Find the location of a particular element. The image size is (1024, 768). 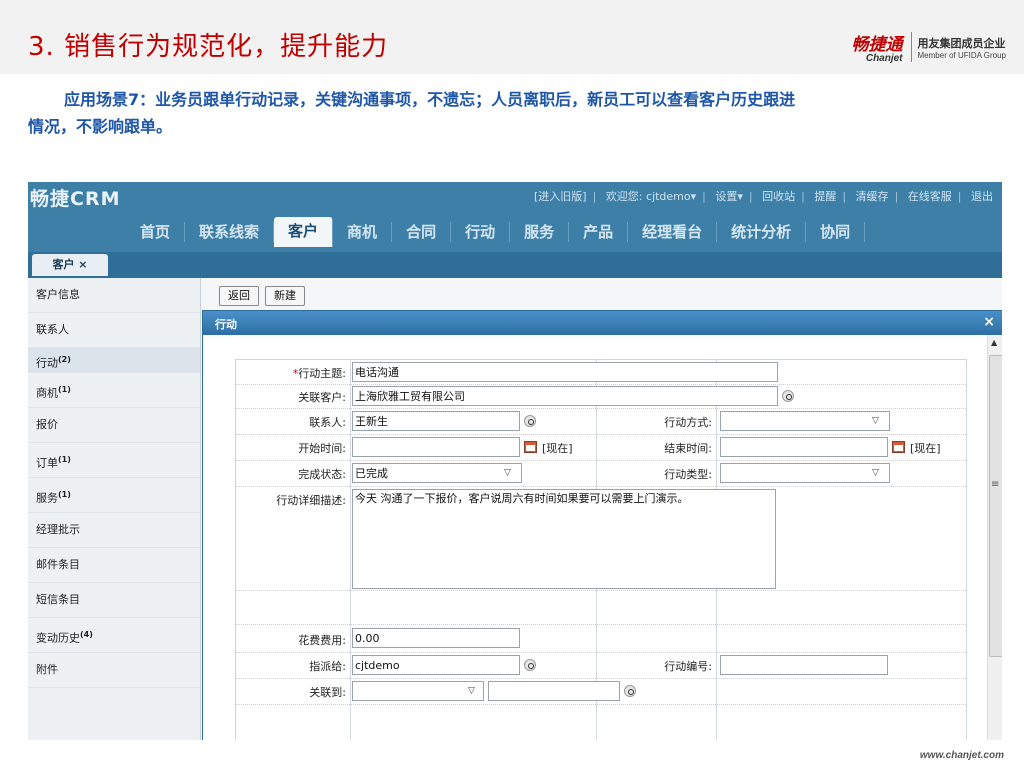

assign-input: cjtdemo is located at coordinates (436, 665).